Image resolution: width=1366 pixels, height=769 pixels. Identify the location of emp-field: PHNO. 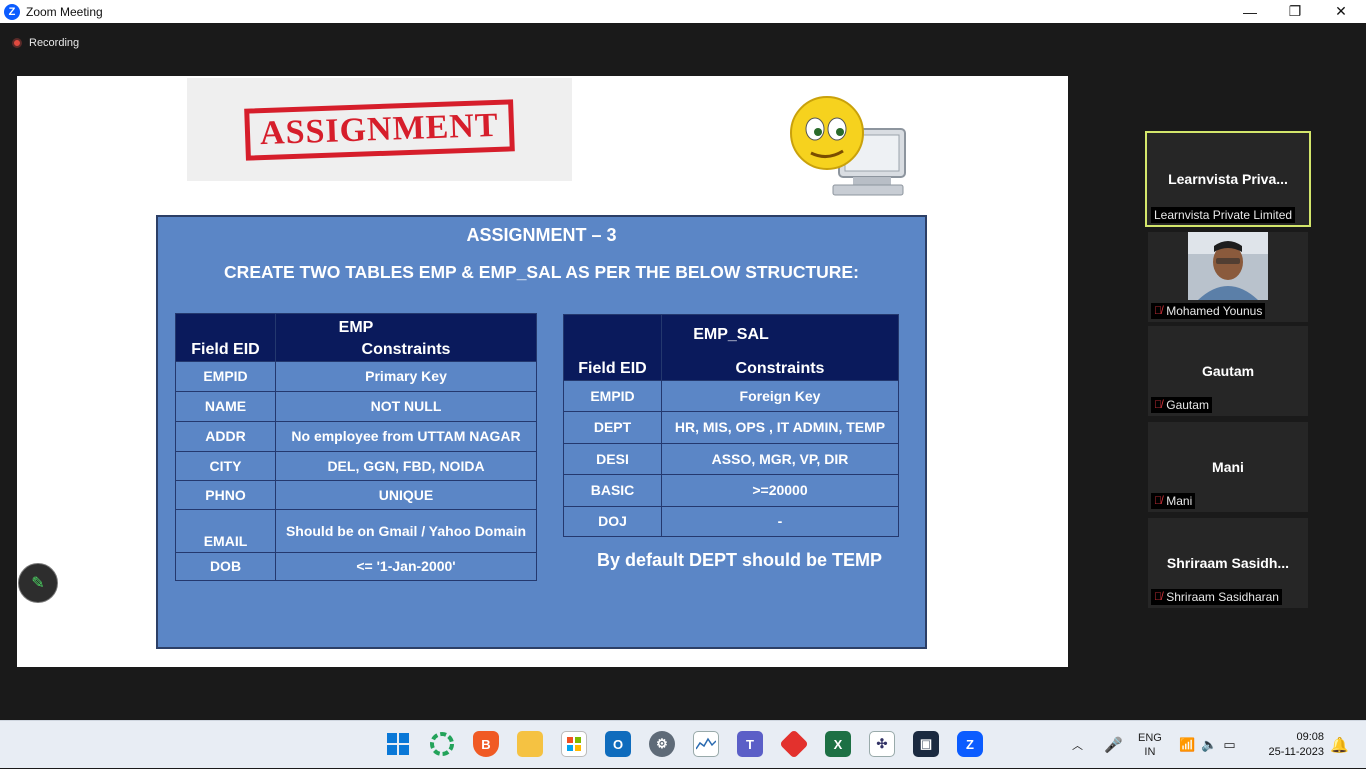
(225, 495).